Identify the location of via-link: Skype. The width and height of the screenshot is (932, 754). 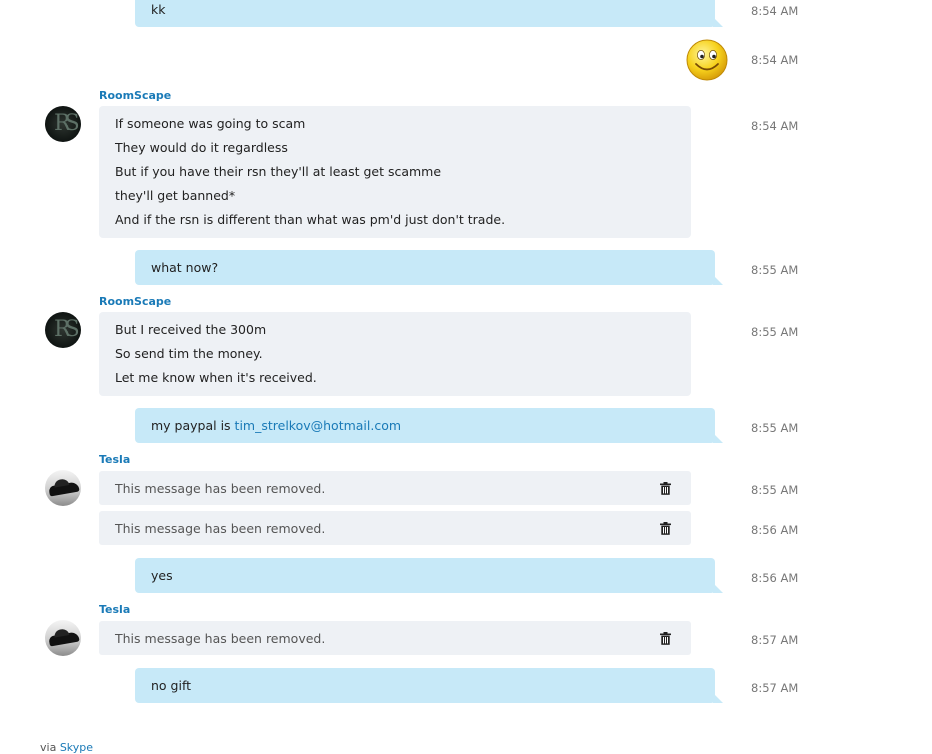
(76, 747).